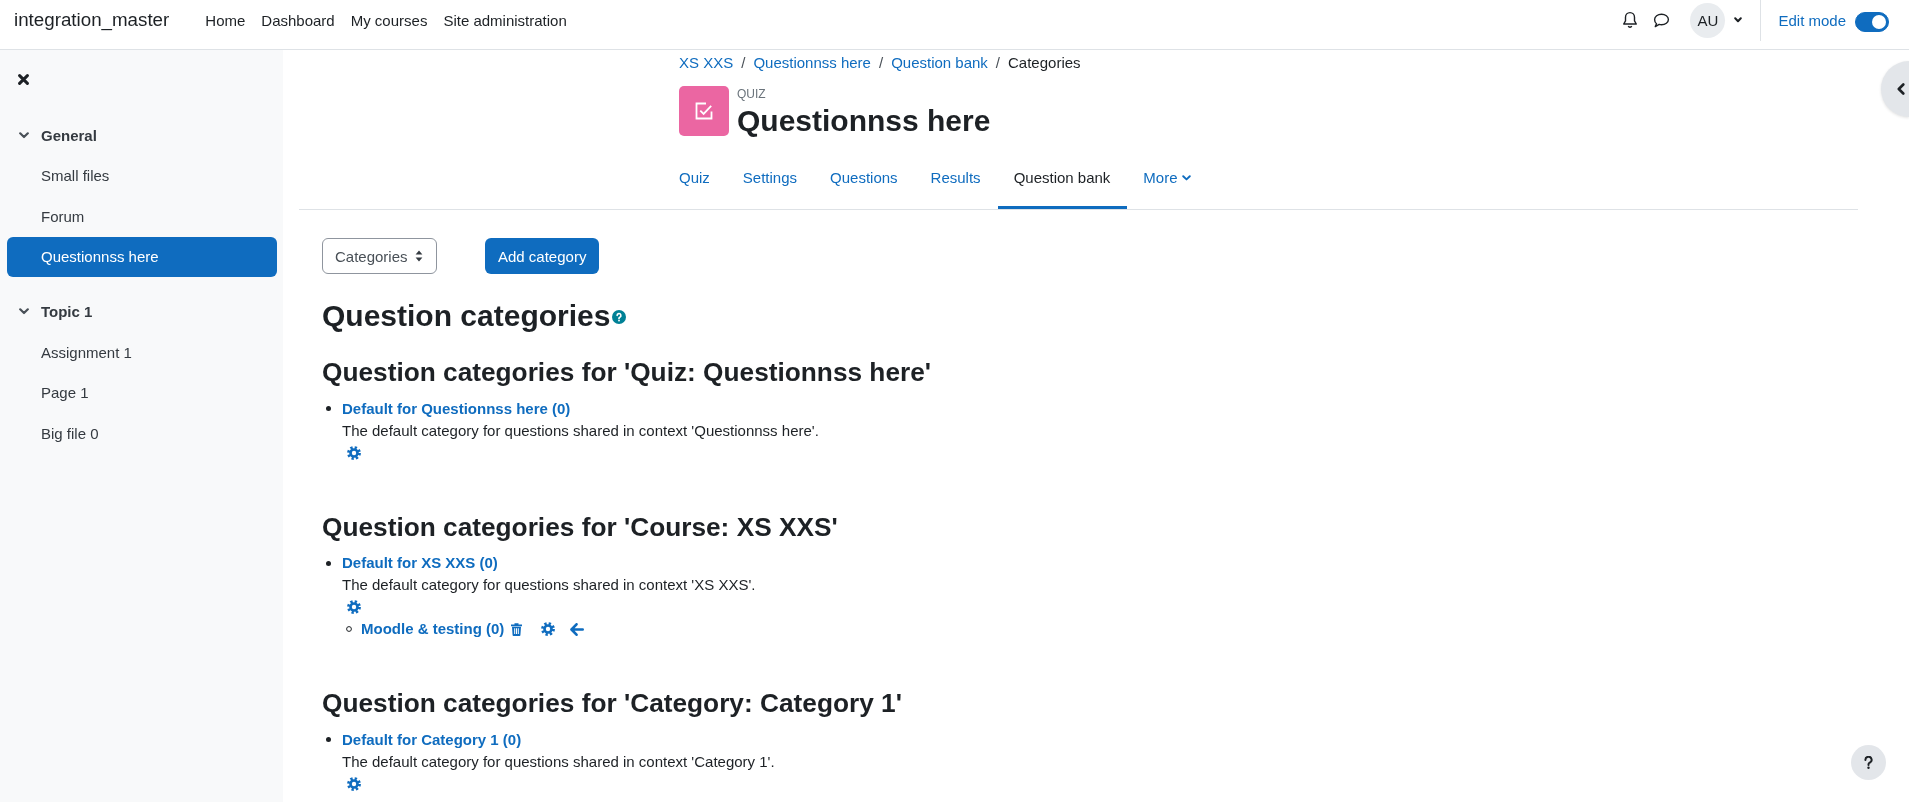  Describe the element at coordinates (580, 527) in the screenshot. I see `context-heading: Question categories for 'Course: XS XXS'` at that location.